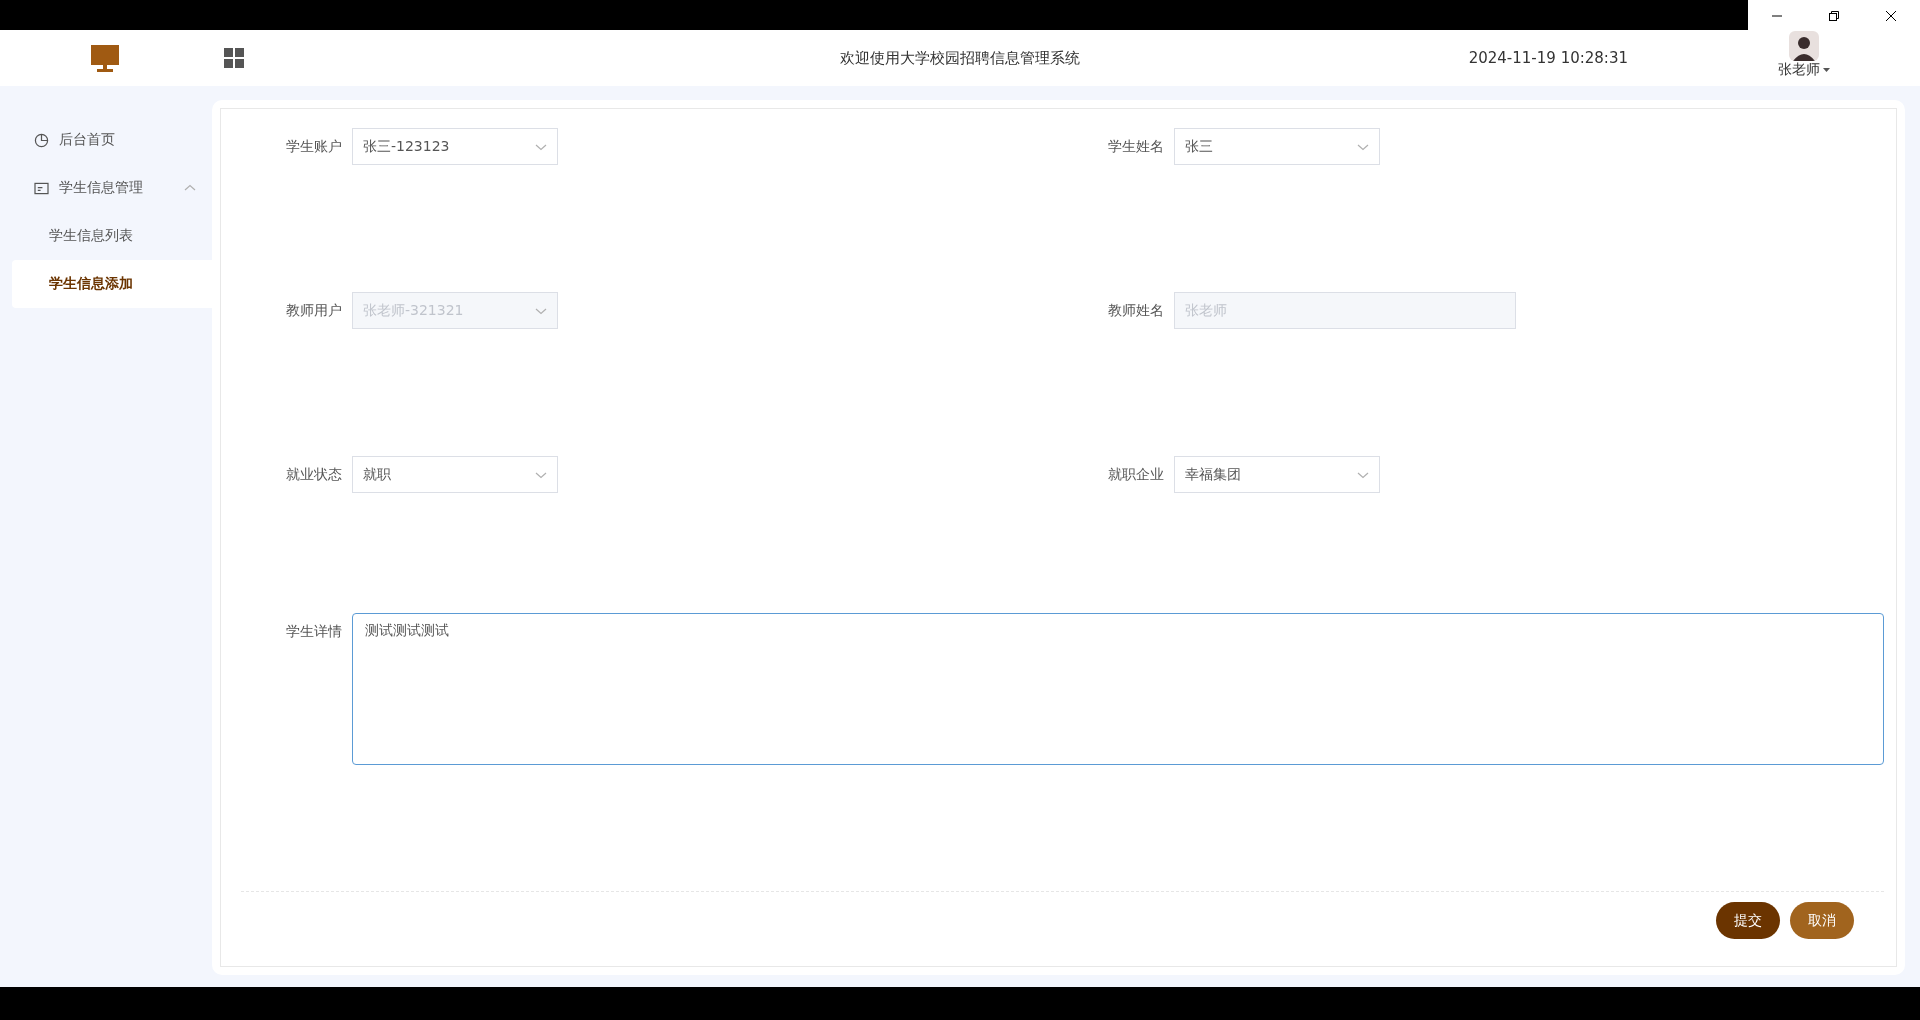 The image size is (1920, 1020). Describe the element at coordinates (314, 474) in the screenshot. I see `field-label: 就业状态` at that location.